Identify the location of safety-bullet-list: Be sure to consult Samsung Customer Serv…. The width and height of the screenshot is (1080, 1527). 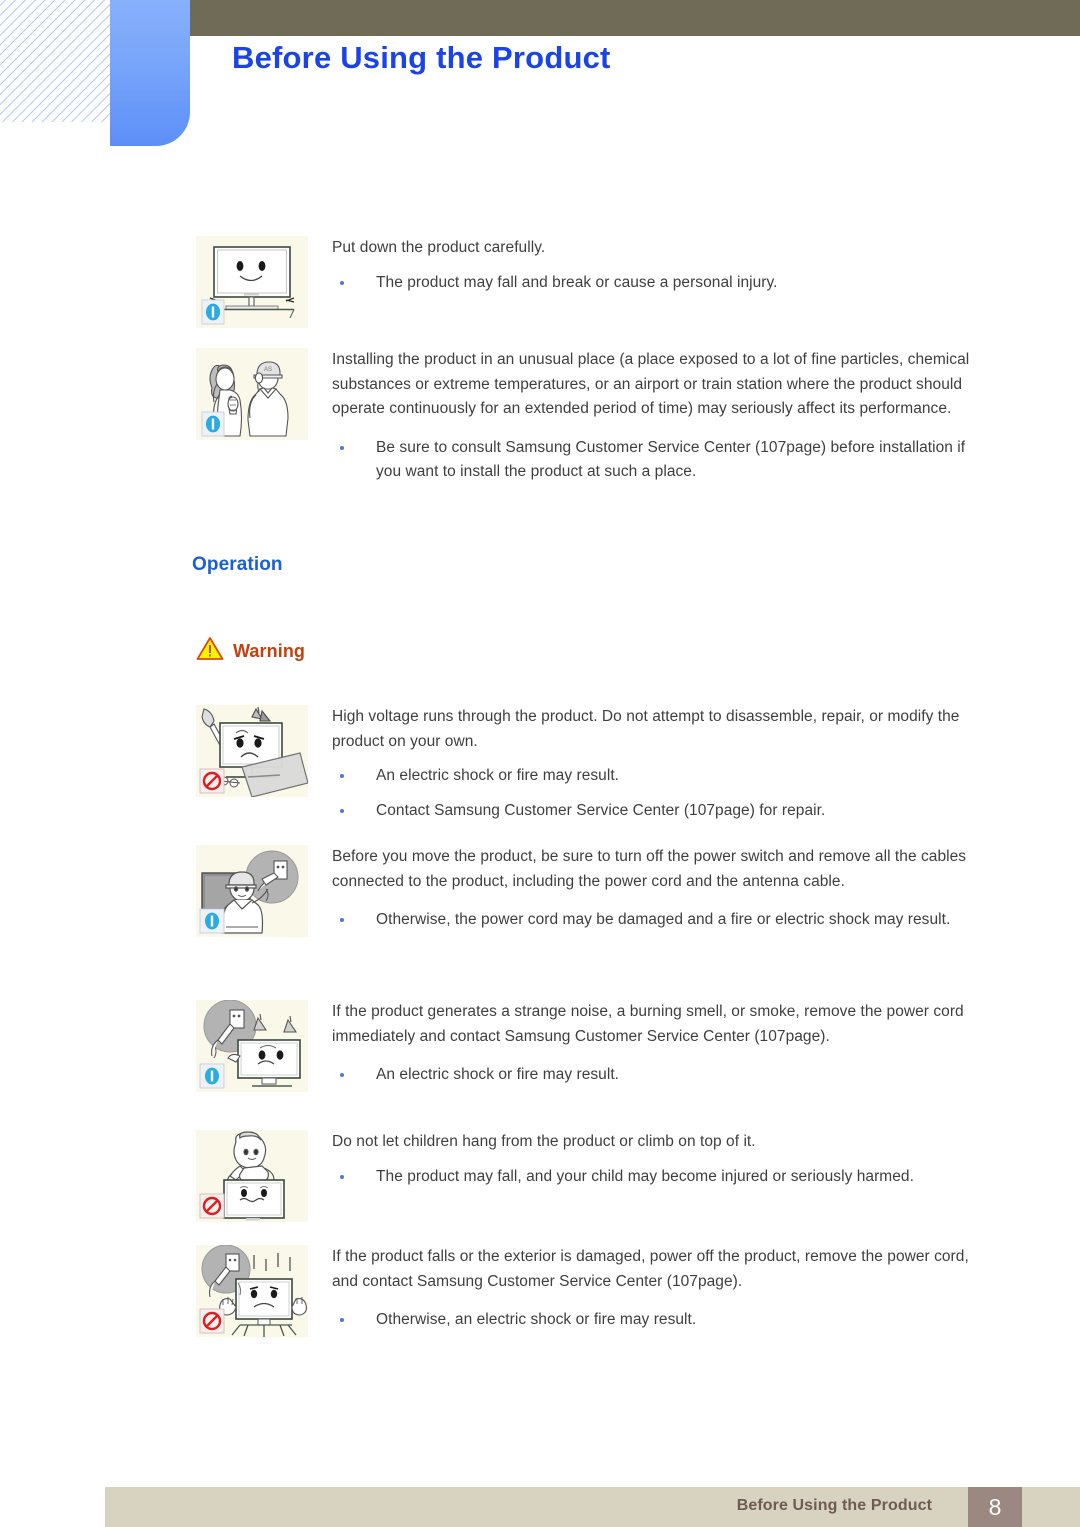
(652, 460).